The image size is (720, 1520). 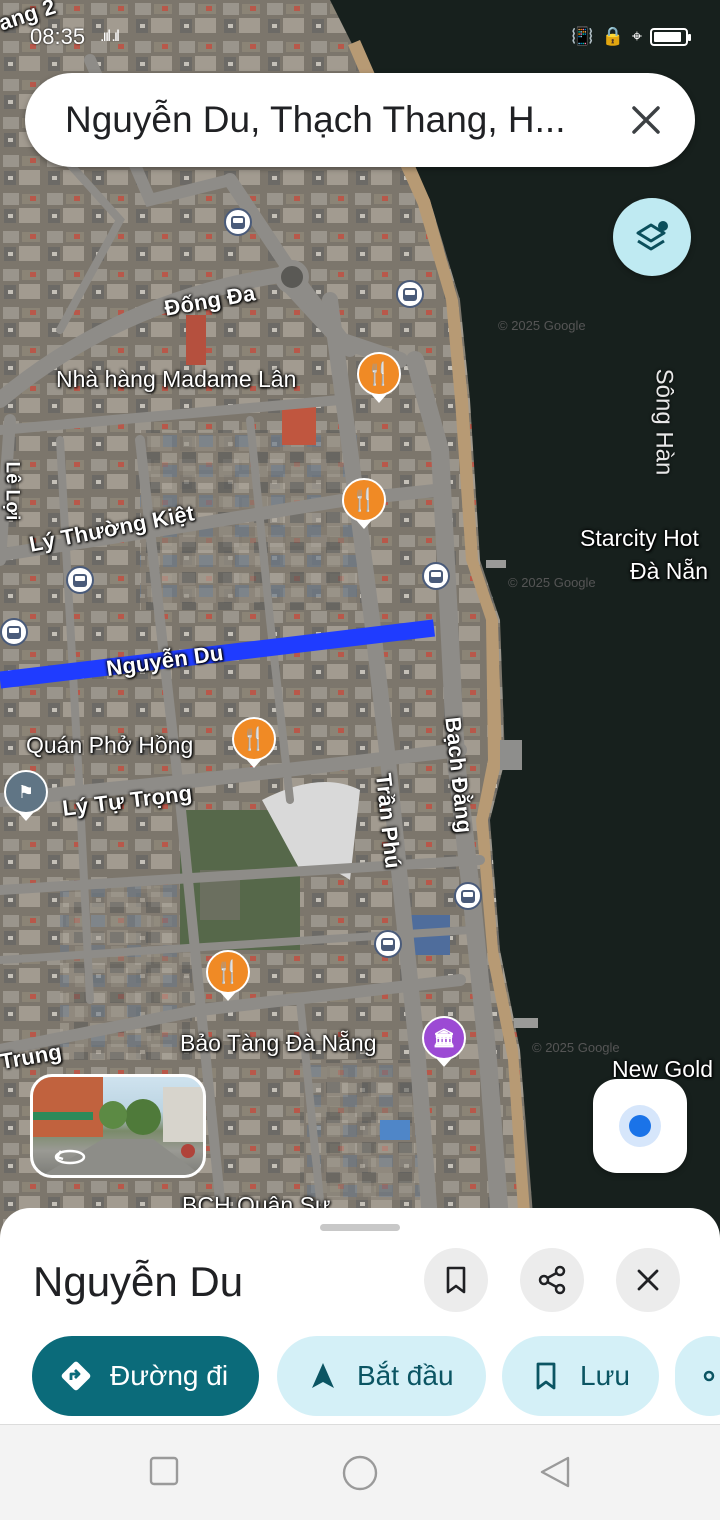 I want to click on museum-pin-icon: 🏛, so click(x=444, y=1041).